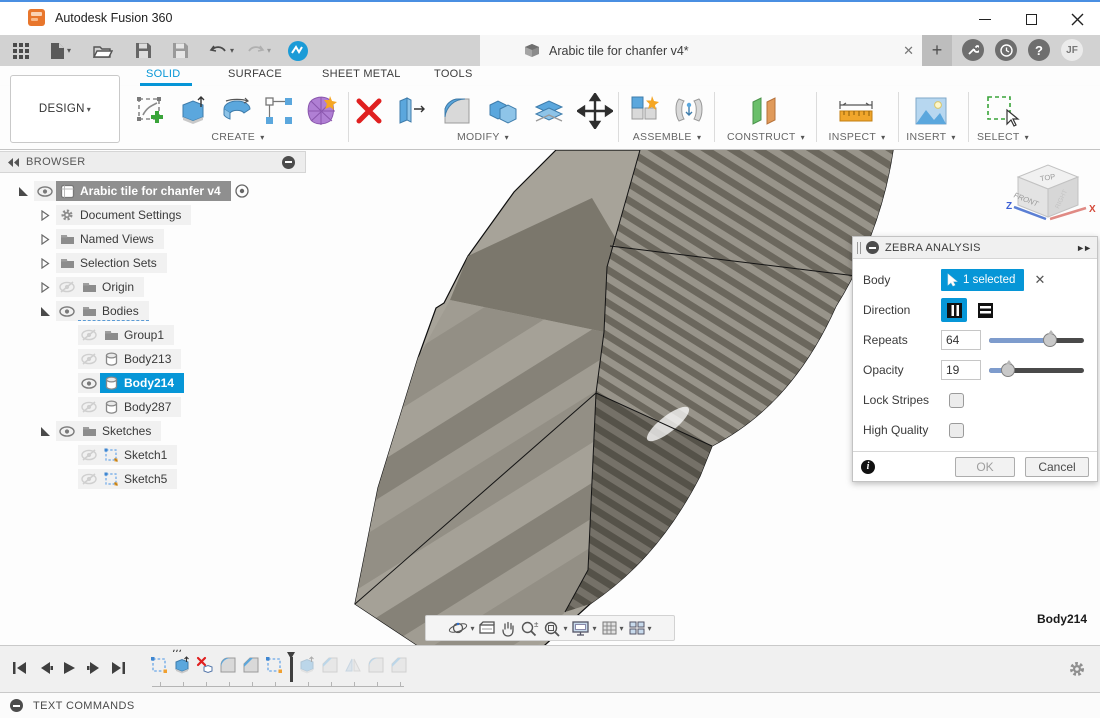 Image resolution: width=1100 pixels, height=718 pixels. What do you see at coordinates (549, 111) in the screenshot?
I see `shell-button` at bounding box center [549, 111].